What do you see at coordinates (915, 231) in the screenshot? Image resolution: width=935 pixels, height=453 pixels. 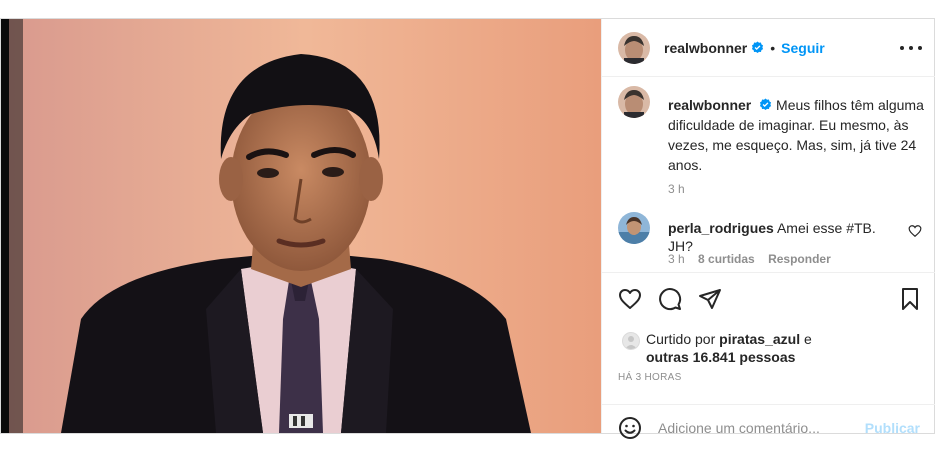 I see `comment-like-heart-icon` at bounding box center [915, 231].